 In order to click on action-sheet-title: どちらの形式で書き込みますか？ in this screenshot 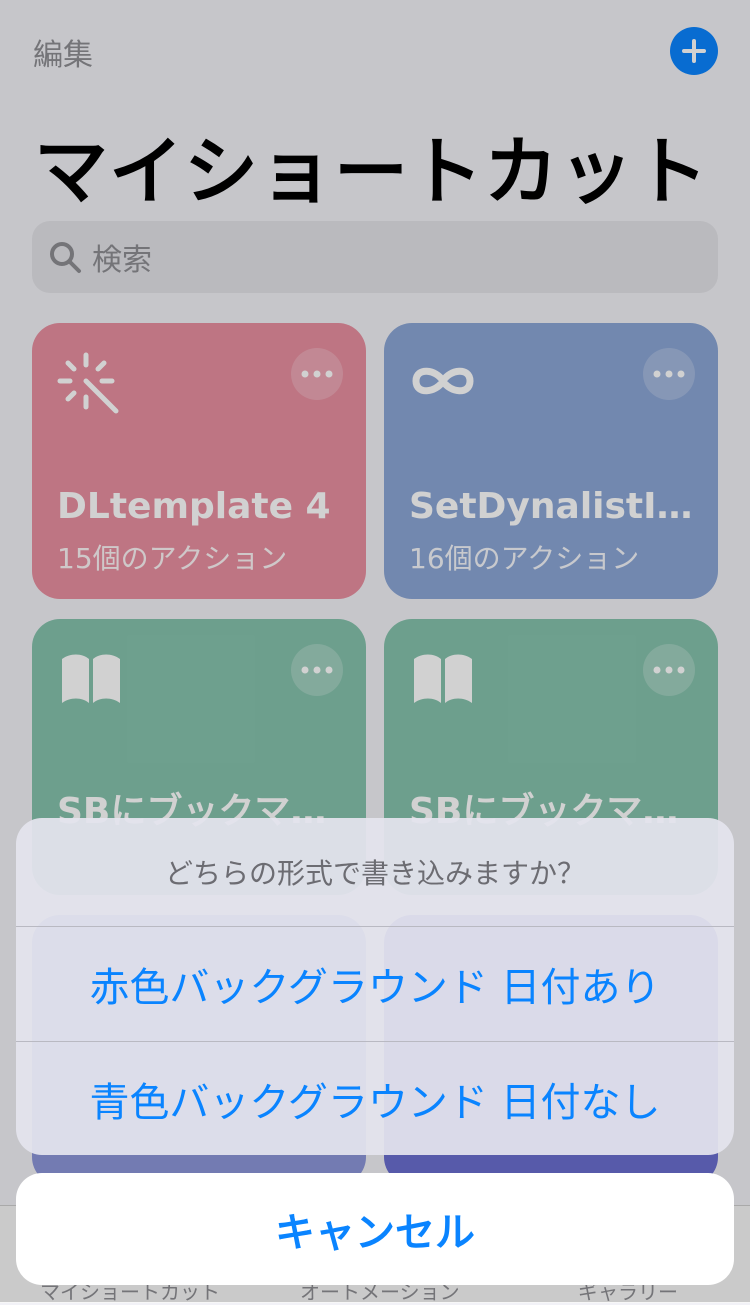, I will do `click(375, 872)`.